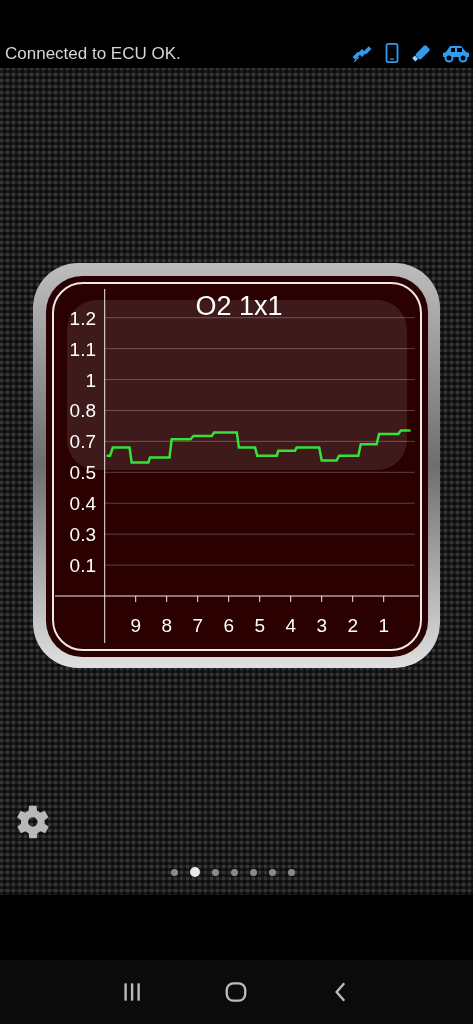 The width and height of the screenshot is (473, 1024). What do you see at coordinates (383, 625) in the screenshot?
I see `x-tick-label: 1` at bounding box center [383, 625].